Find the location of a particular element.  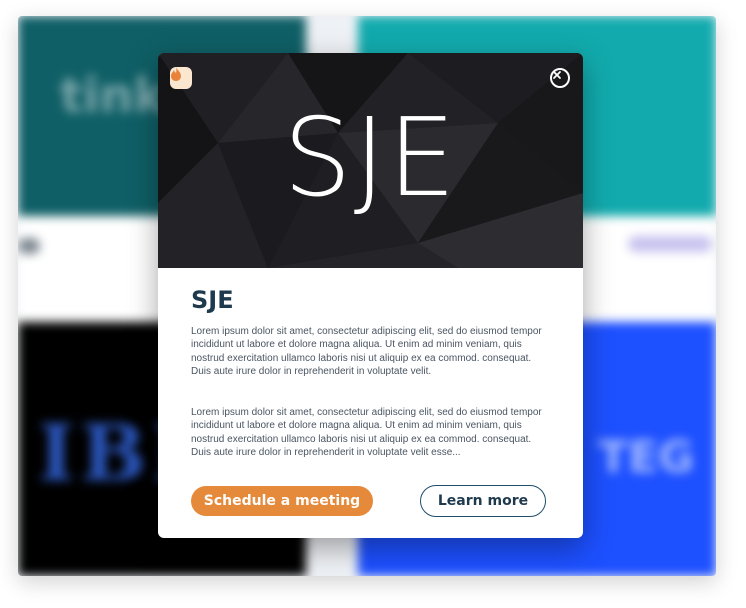

card-middle-left-bar is located at coordinates (29, 246).